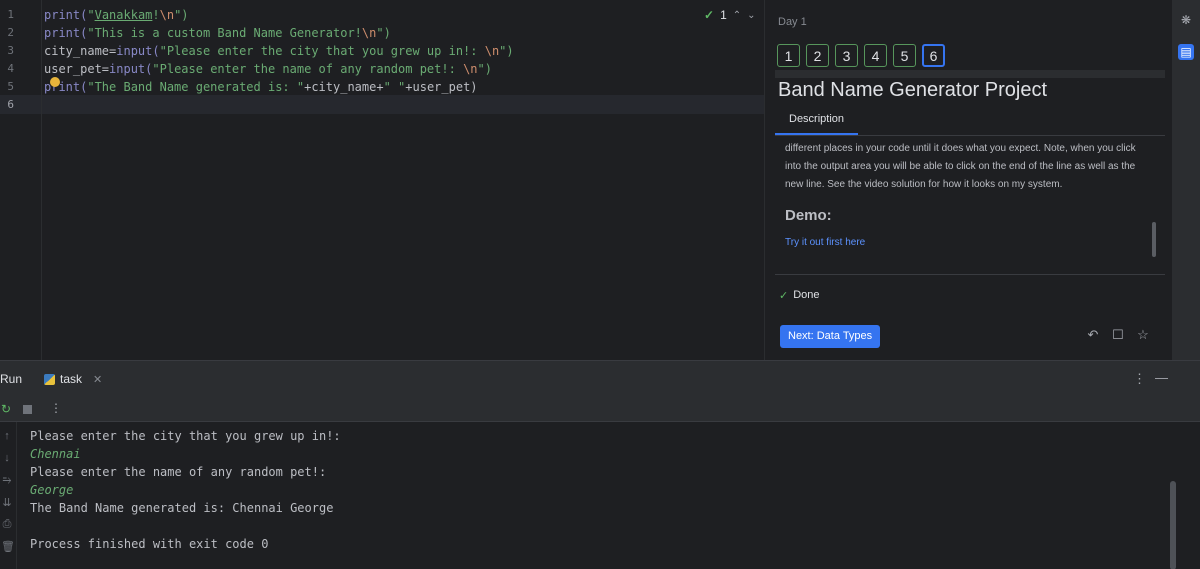 Image resolution: width=1200 pixels, height=569 pixels. I want to click on more-options-icon: ⋮, so click(1139, 379).